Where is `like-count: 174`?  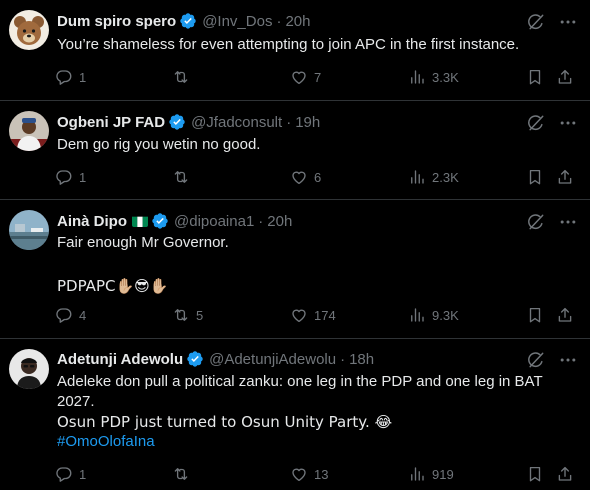 like-count: 174 is located at coordinates (325, 315).